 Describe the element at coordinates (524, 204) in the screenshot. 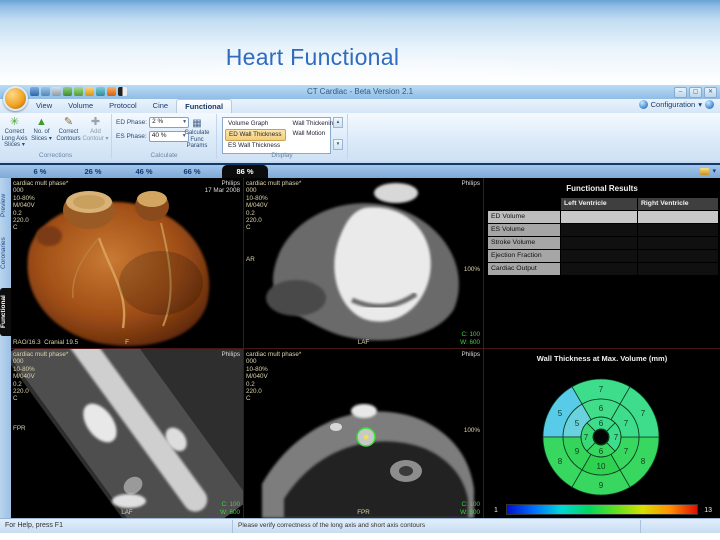

I see `table-corner-cell` at that location.